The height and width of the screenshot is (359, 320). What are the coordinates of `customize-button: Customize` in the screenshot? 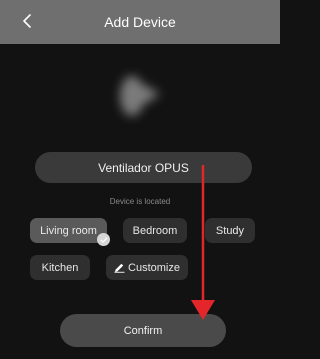 It's located at (147, 267).